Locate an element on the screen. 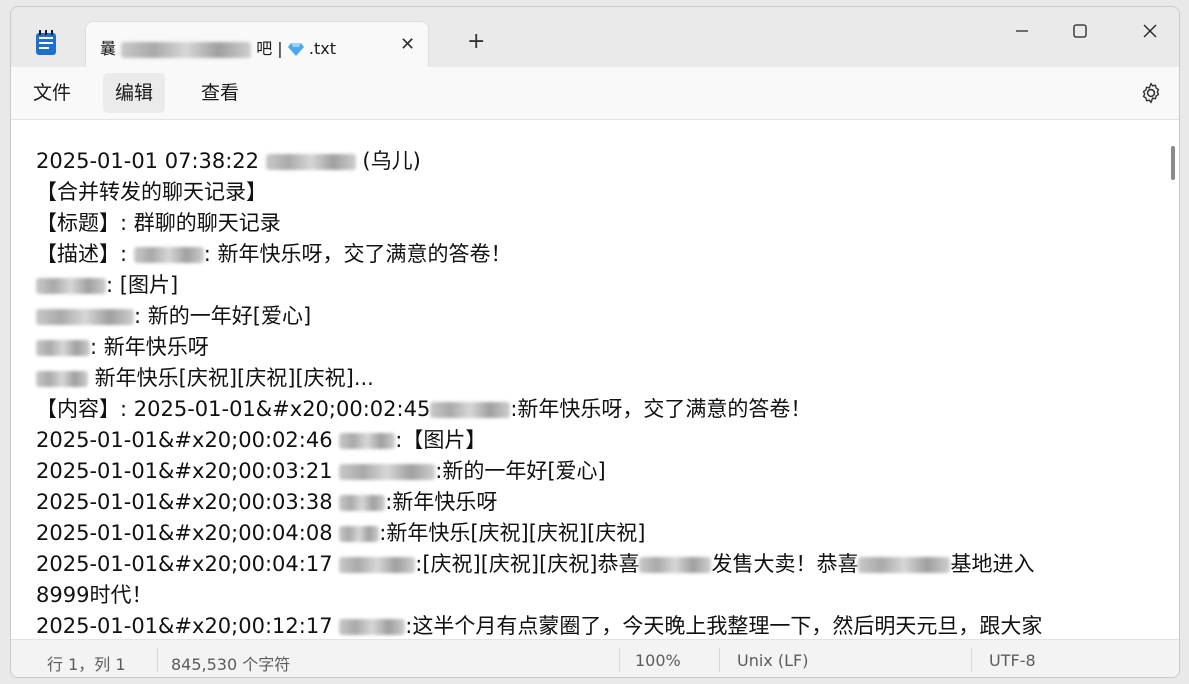 The width and height of the screenshot is (1189, 684). text-line: 8999时代！ is located at coordinates (94, 595).